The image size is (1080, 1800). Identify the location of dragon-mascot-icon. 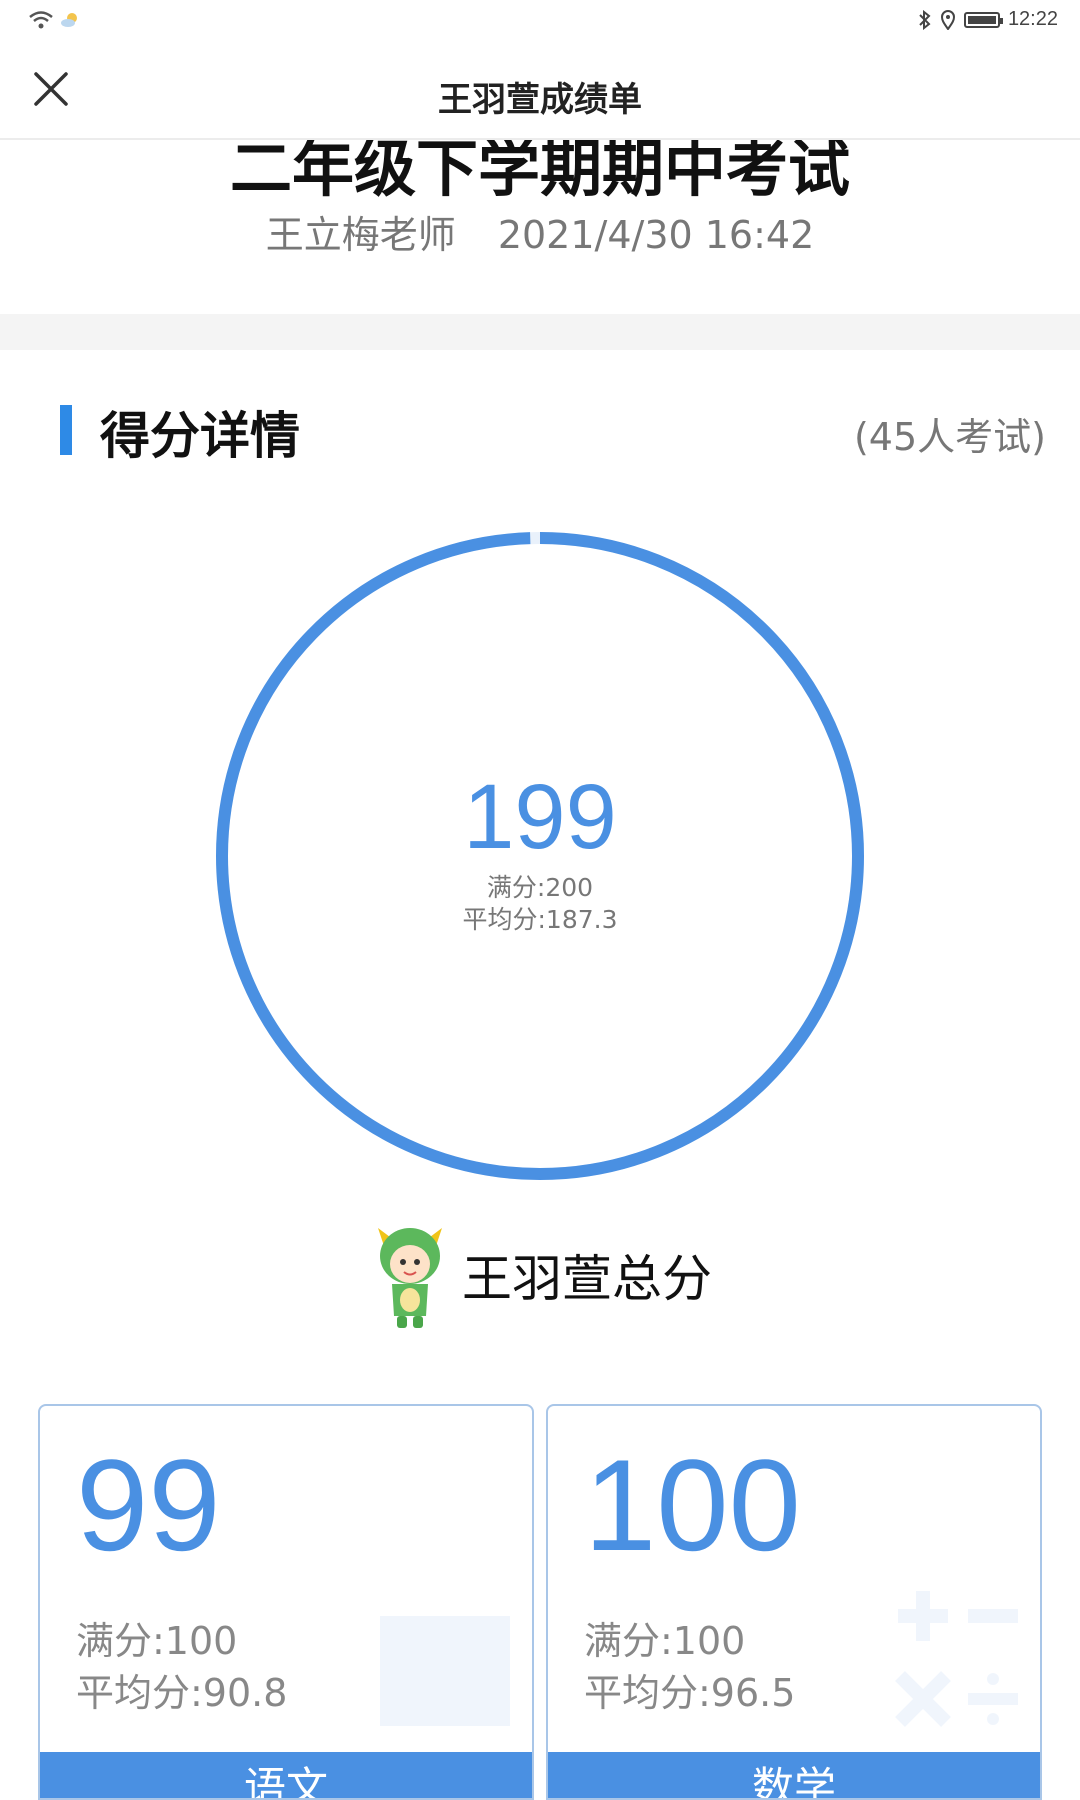
(410, 1278).